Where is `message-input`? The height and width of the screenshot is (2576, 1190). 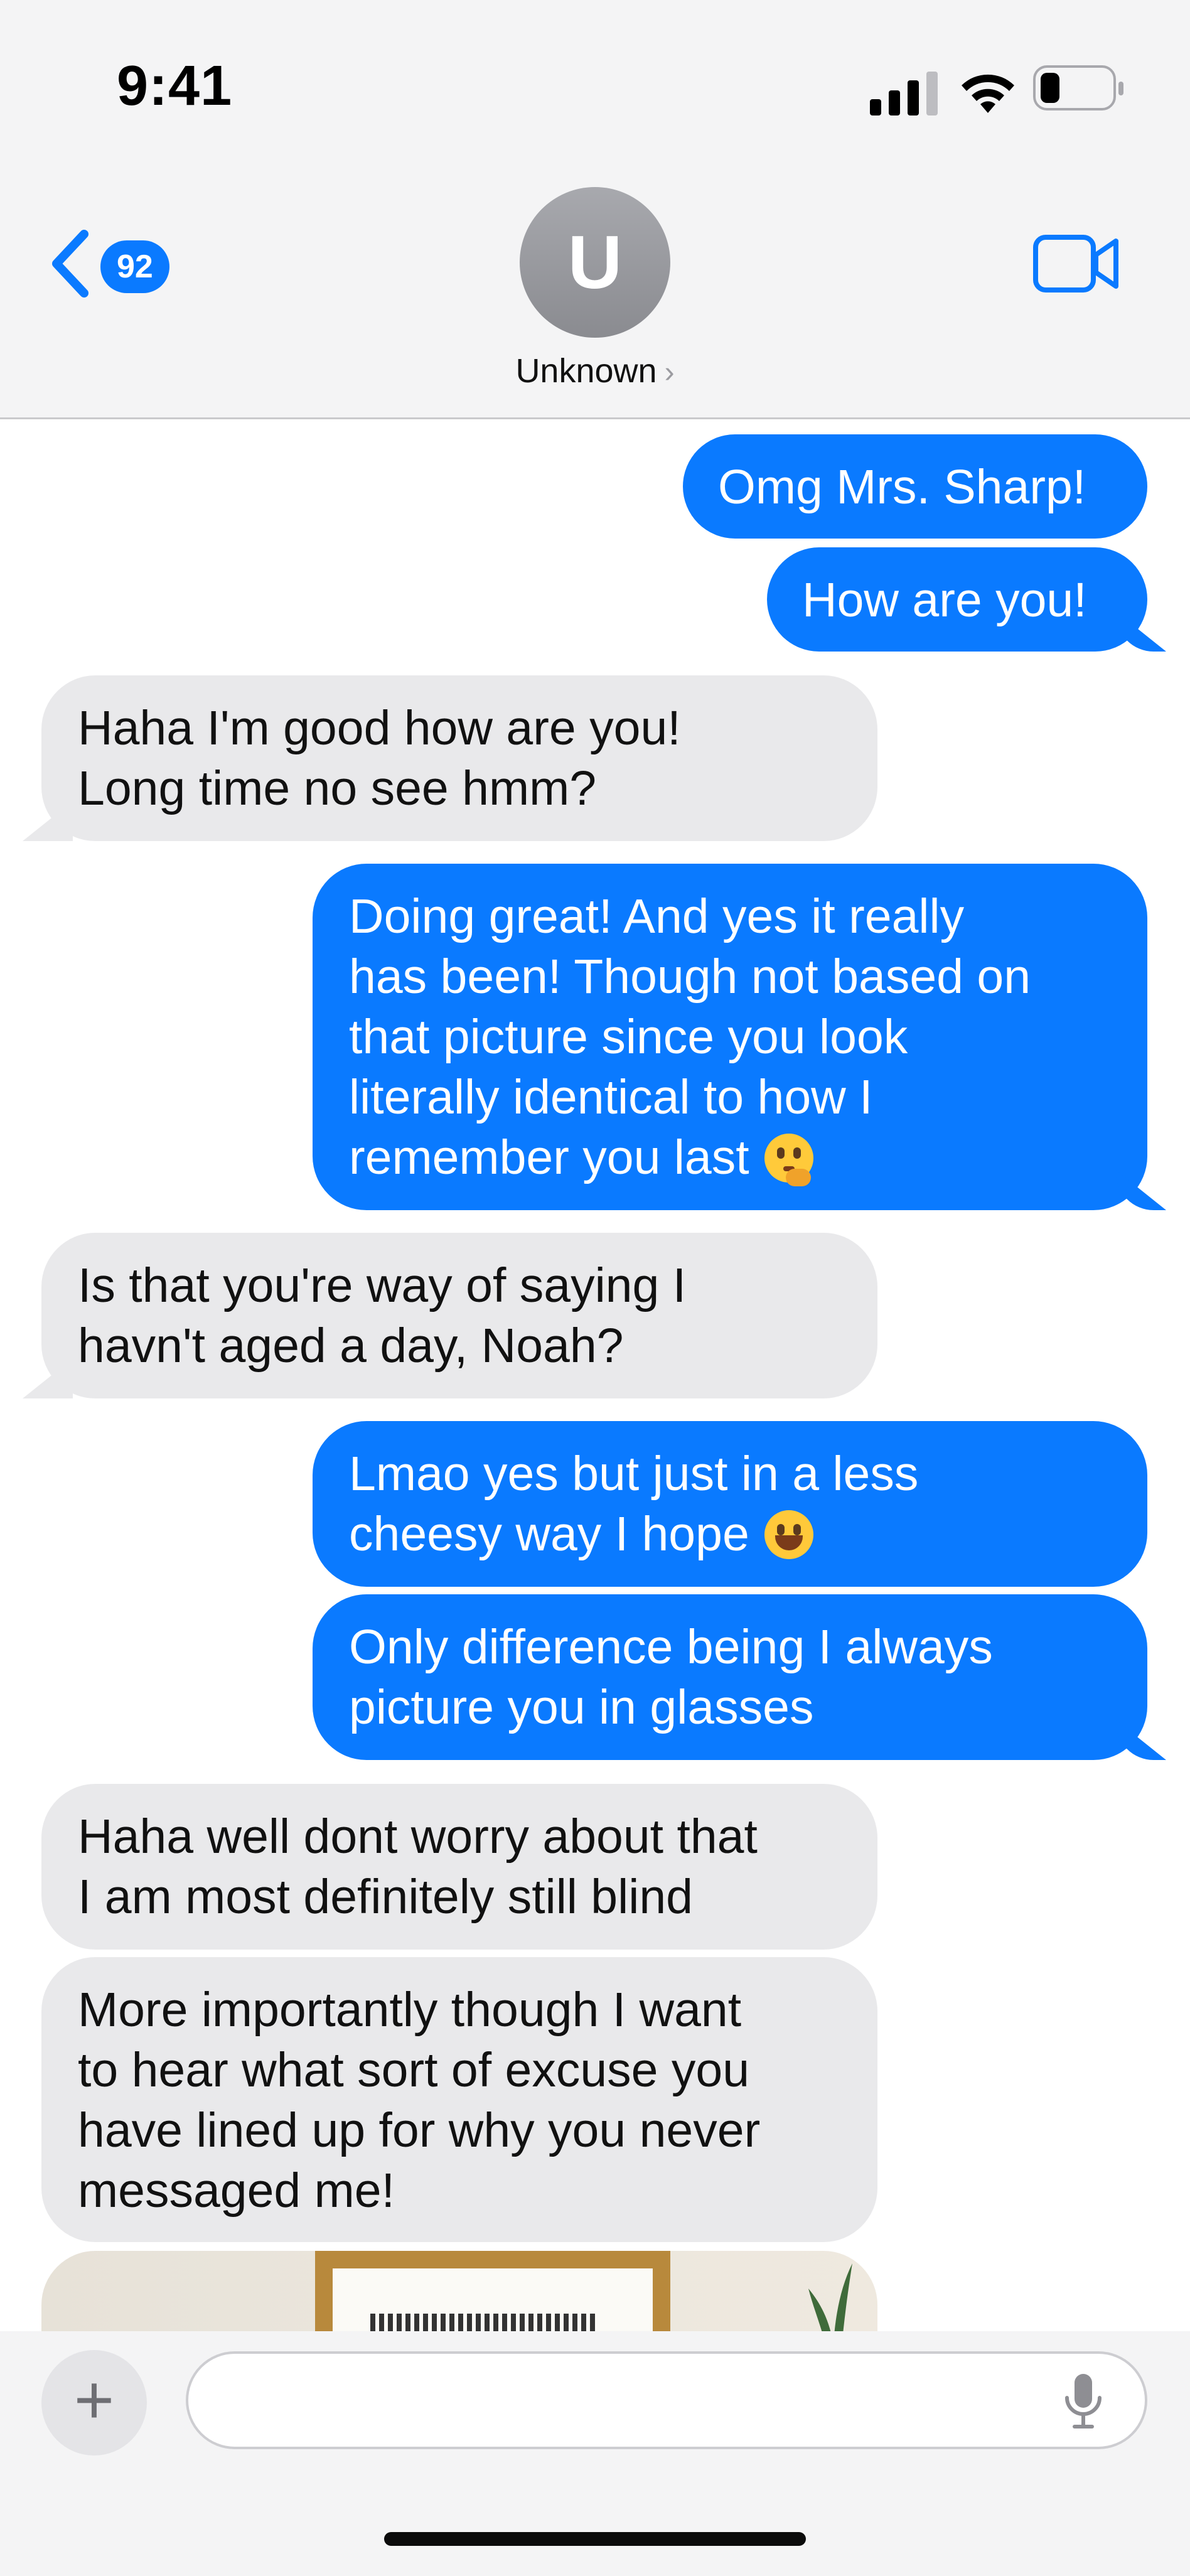
message-input is located at coordinates (625, 2402).